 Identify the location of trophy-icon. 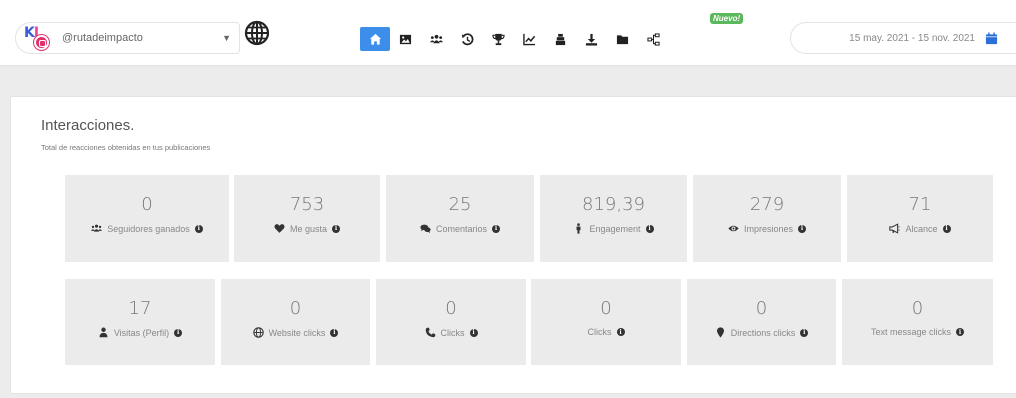
(498, 39).